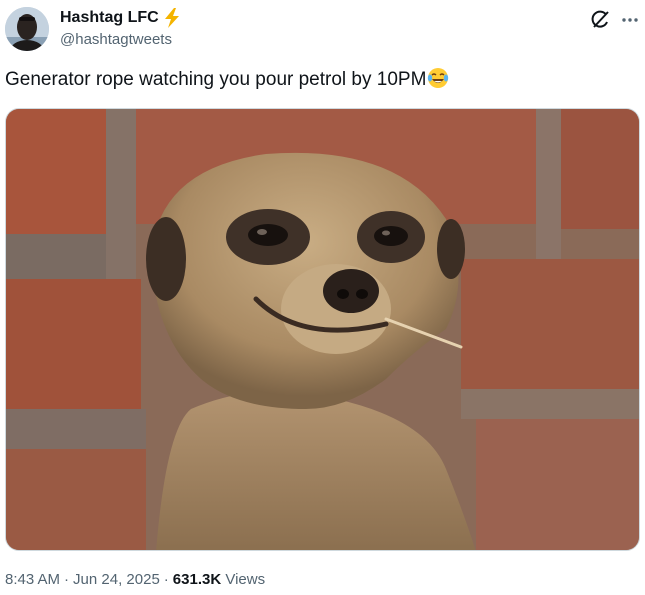  What do you see at coordinates (172, 18) in the screenshot?
I see `lightning-bolt-icon` at bounding box center [172, 18].